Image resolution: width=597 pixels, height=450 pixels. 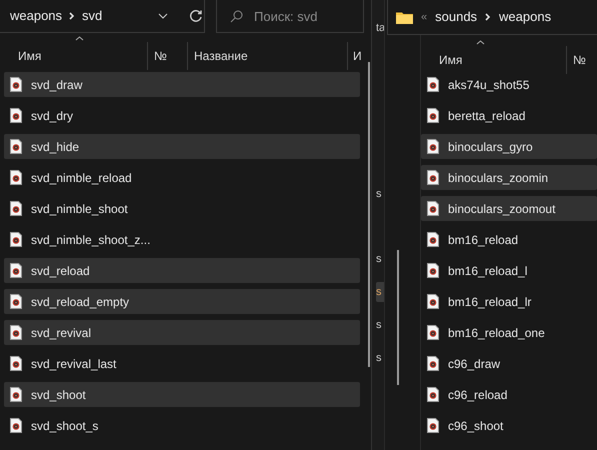 I want to click on file-name: binoculars_zoomout, so click(x=502, y=209).